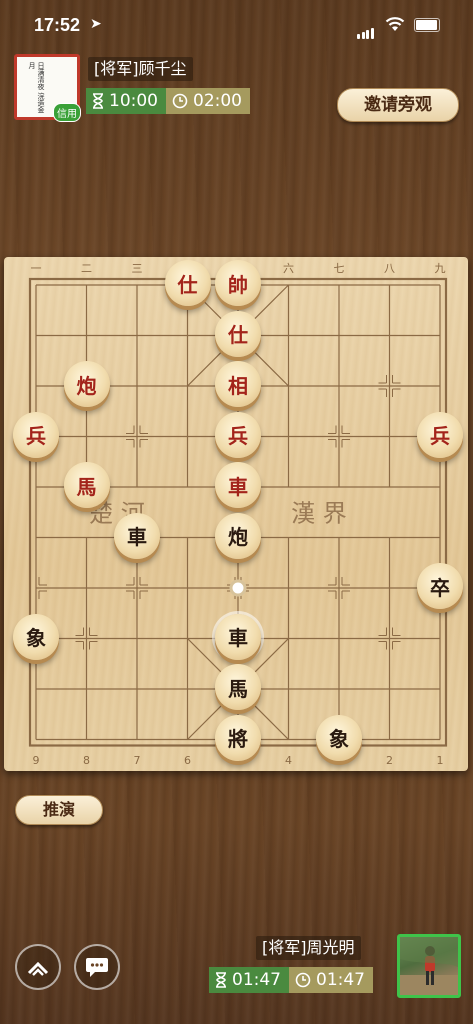  Describe the element at coordinates (57, 25) in the screenshot. I see `status-time: 17:52` at that location.